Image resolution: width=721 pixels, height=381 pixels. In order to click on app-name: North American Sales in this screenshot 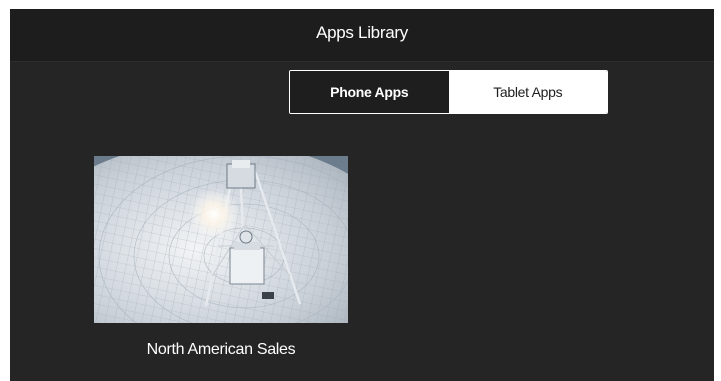, I will do `click(221, 349)`.